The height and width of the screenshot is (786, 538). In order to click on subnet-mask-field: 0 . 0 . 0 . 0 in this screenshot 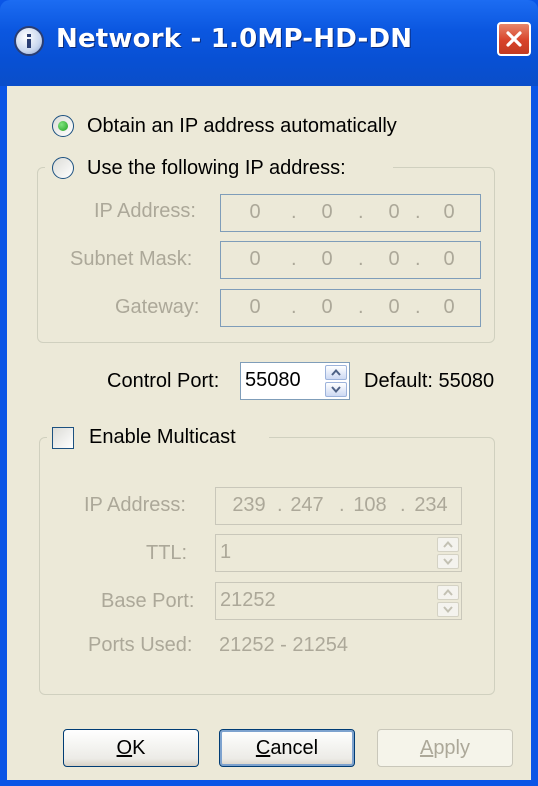, I will do `click(350, 260)`.